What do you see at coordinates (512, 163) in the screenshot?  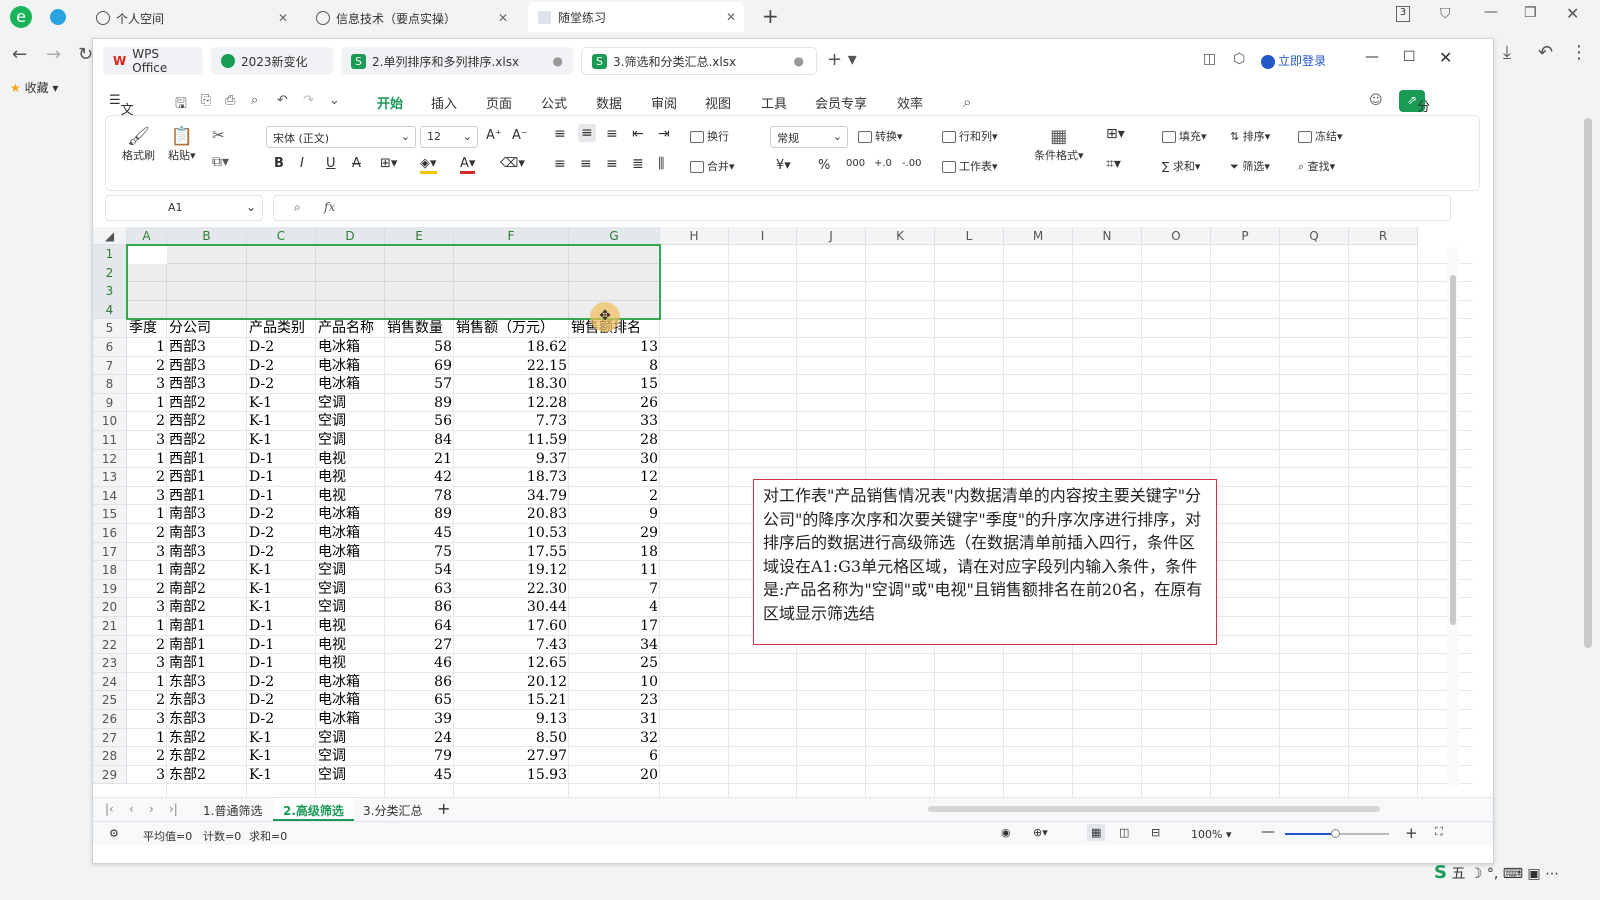 I see `eraser-icon: ⌫▾` at bounding box center [512, 163].